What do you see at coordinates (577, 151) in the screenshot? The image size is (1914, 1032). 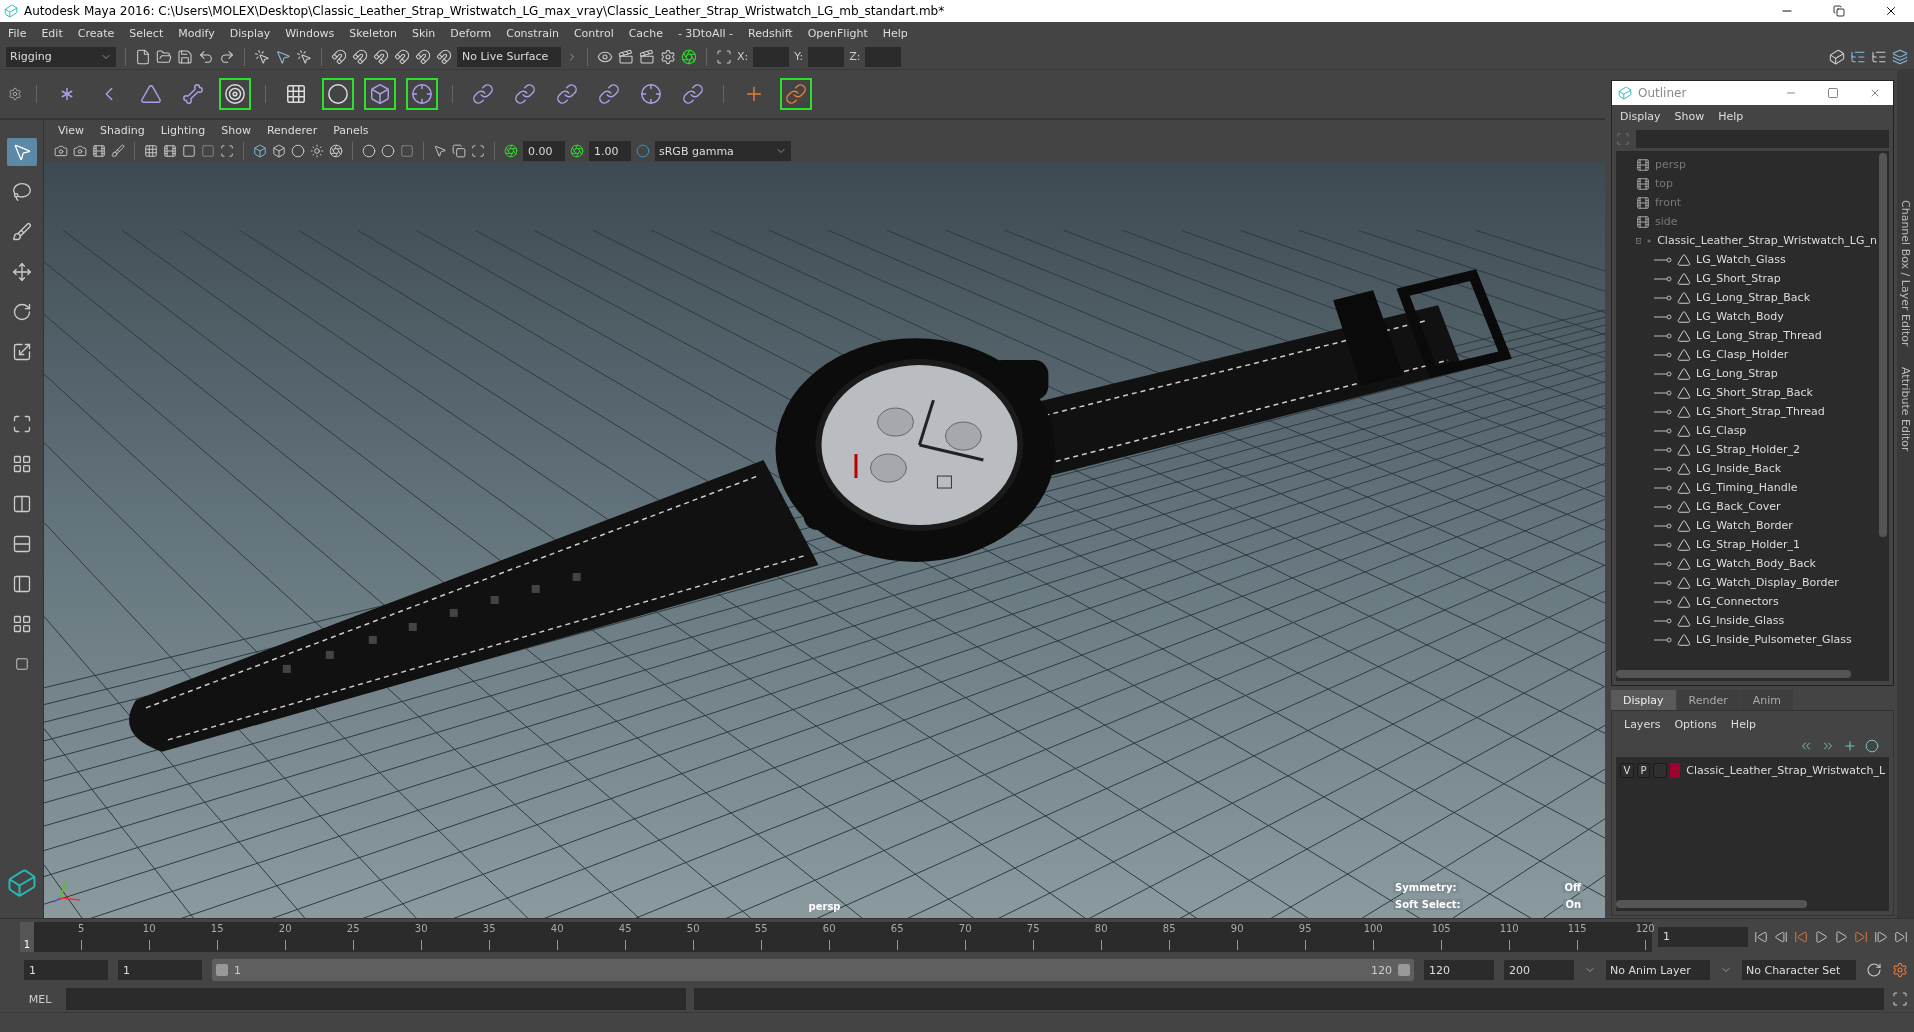 I see `gamma-icon` at bounding box center [577, 151].